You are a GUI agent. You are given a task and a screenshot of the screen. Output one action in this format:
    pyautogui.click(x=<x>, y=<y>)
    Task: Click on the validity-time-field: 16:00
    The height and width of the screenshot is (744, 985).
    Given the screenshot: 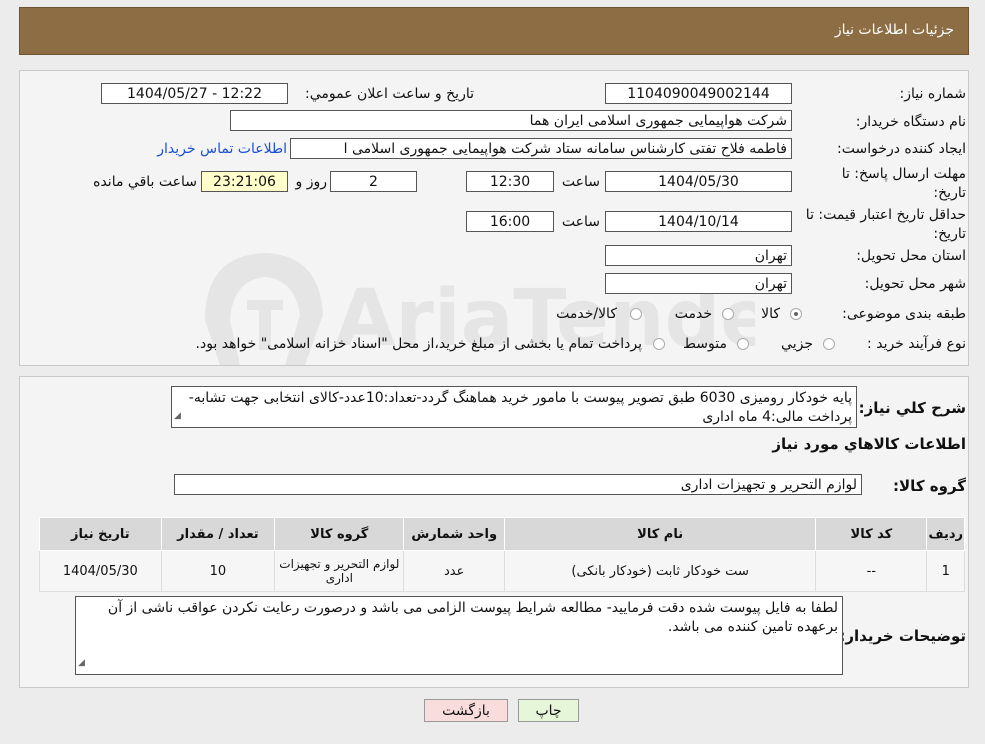 What is the action you would take?
    pyautogui.click(x=510, y=221)
    